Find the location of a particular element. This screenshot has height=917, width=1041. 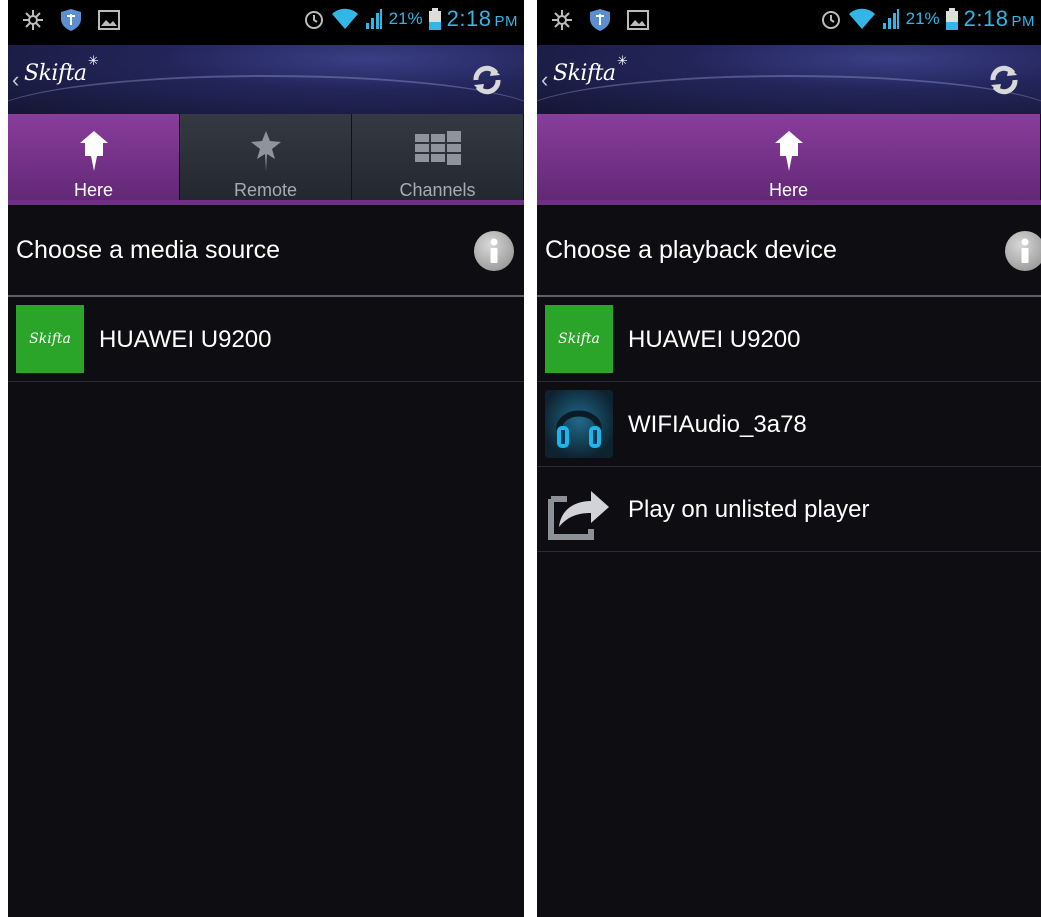

list-item-label: Play on unlisted player is located at coordinates (749, 509).